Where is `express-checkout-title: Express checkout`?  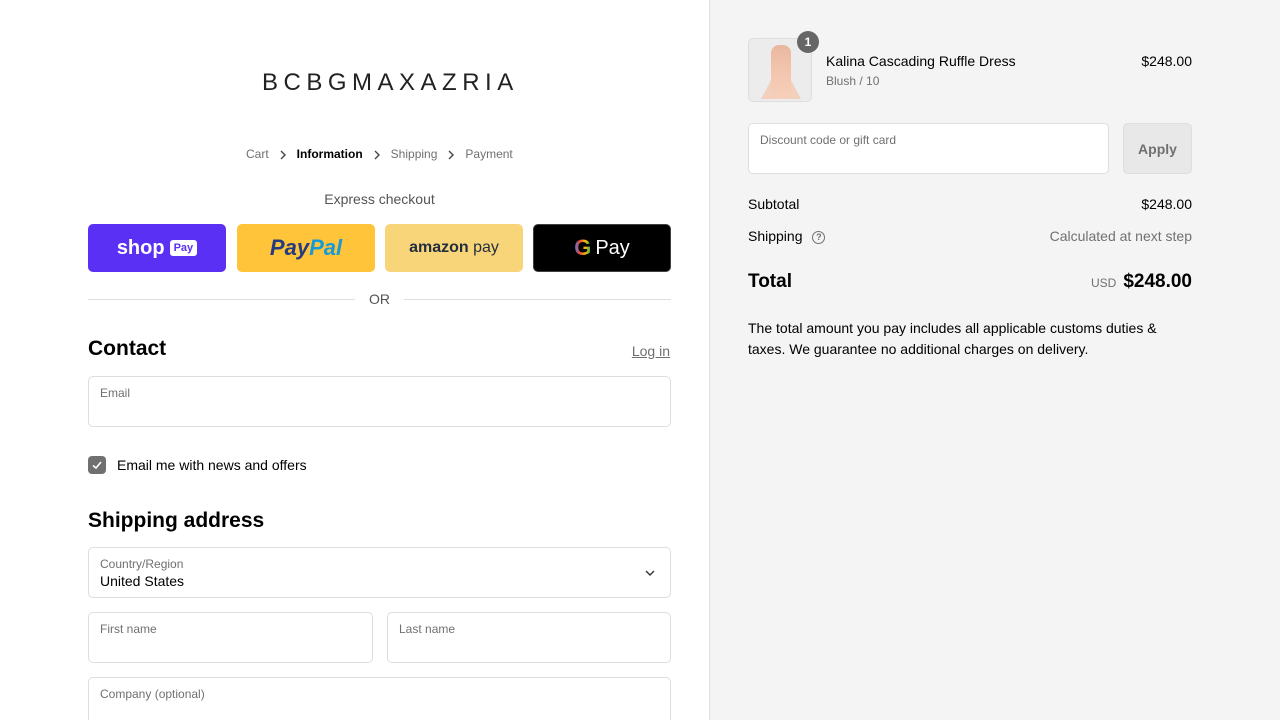 express-checkout-title: Express checkout is located at coordinates (379, 199).